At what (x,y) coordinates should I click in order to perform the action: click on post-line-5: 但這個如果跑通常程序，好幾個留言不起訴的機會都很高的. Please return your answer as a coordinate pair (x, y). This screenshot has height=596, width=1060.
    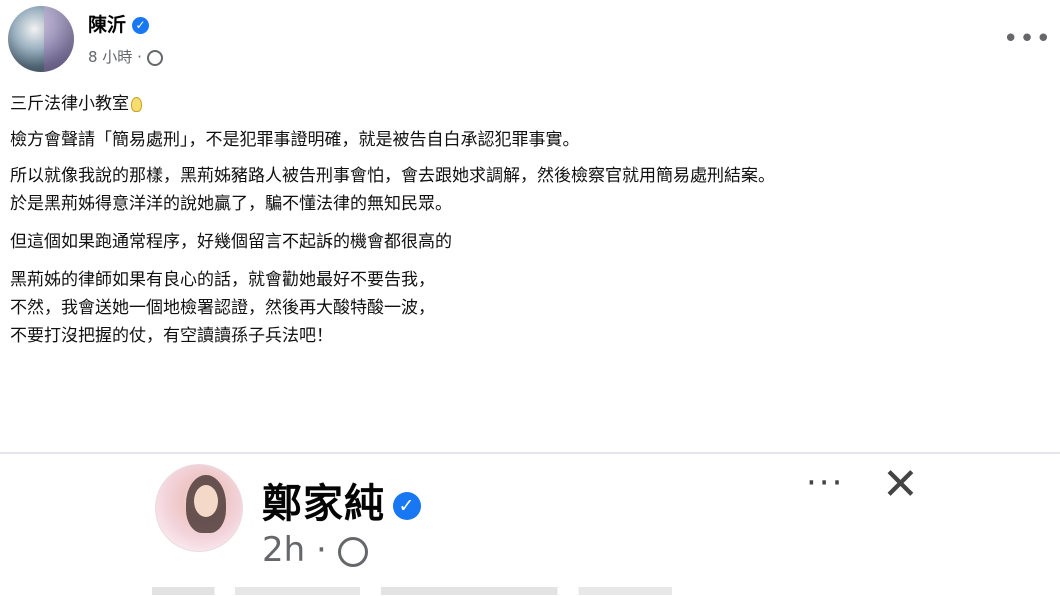
    Looking at the image, I should click on (231, 242).